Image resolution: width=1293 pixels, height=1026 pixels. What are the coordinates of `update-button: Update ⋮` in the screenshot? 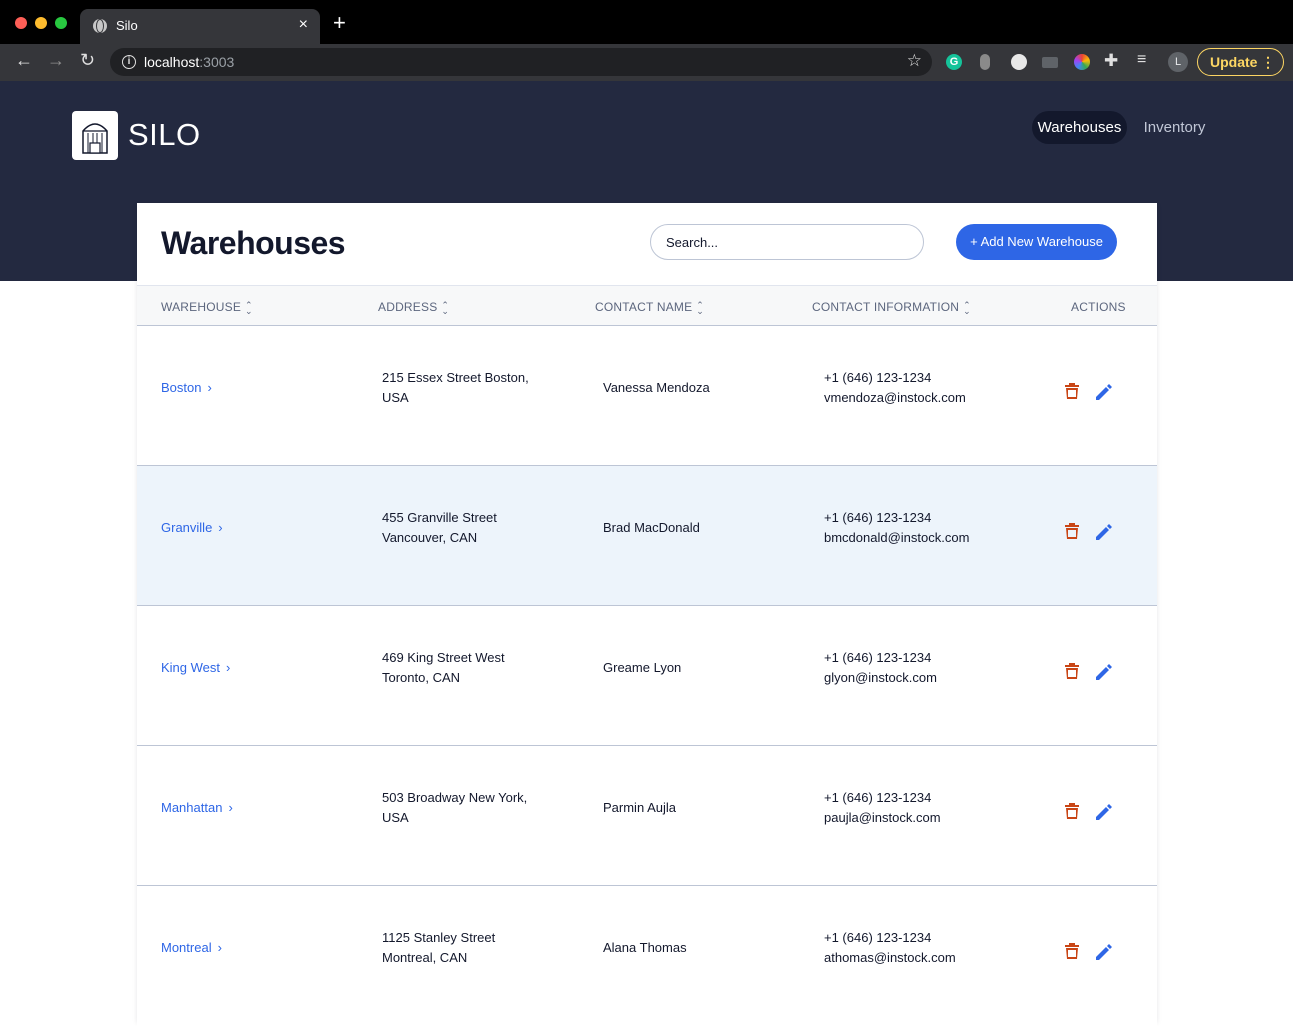 It's located at (1240, 62).